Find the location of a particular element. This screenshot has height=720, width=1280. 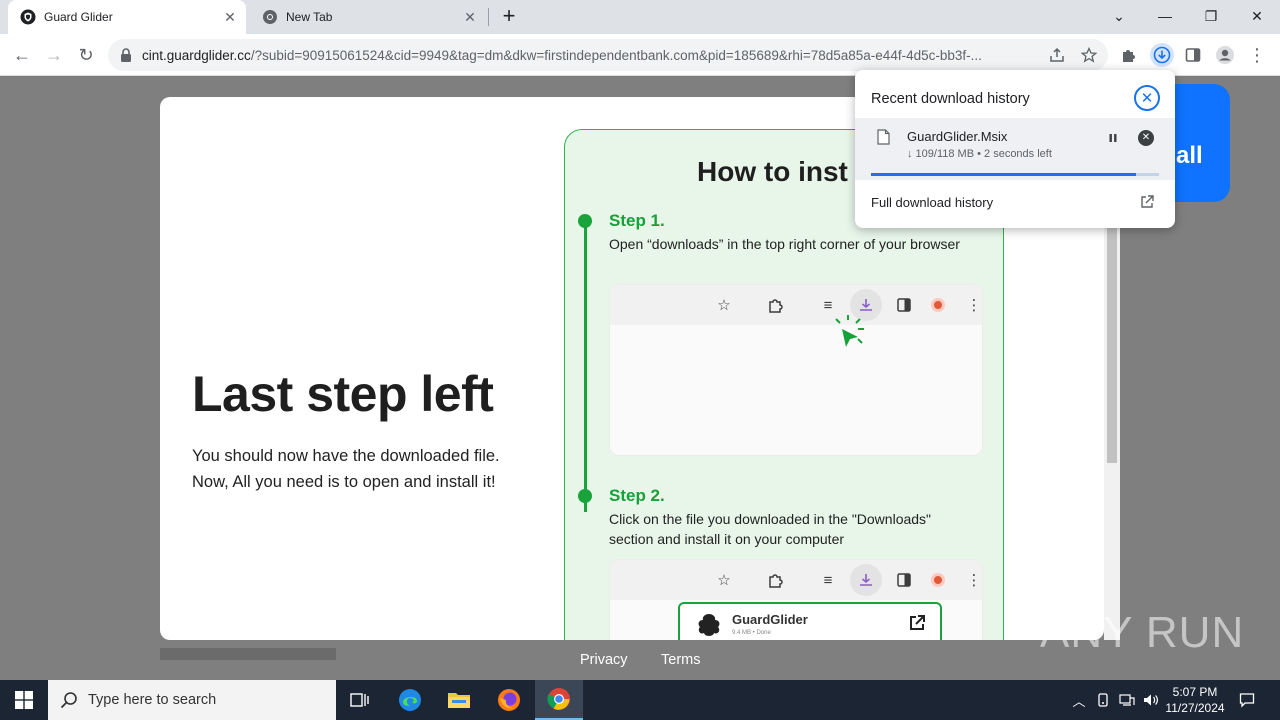

volume-icon is located at coordinates (1151, 700).